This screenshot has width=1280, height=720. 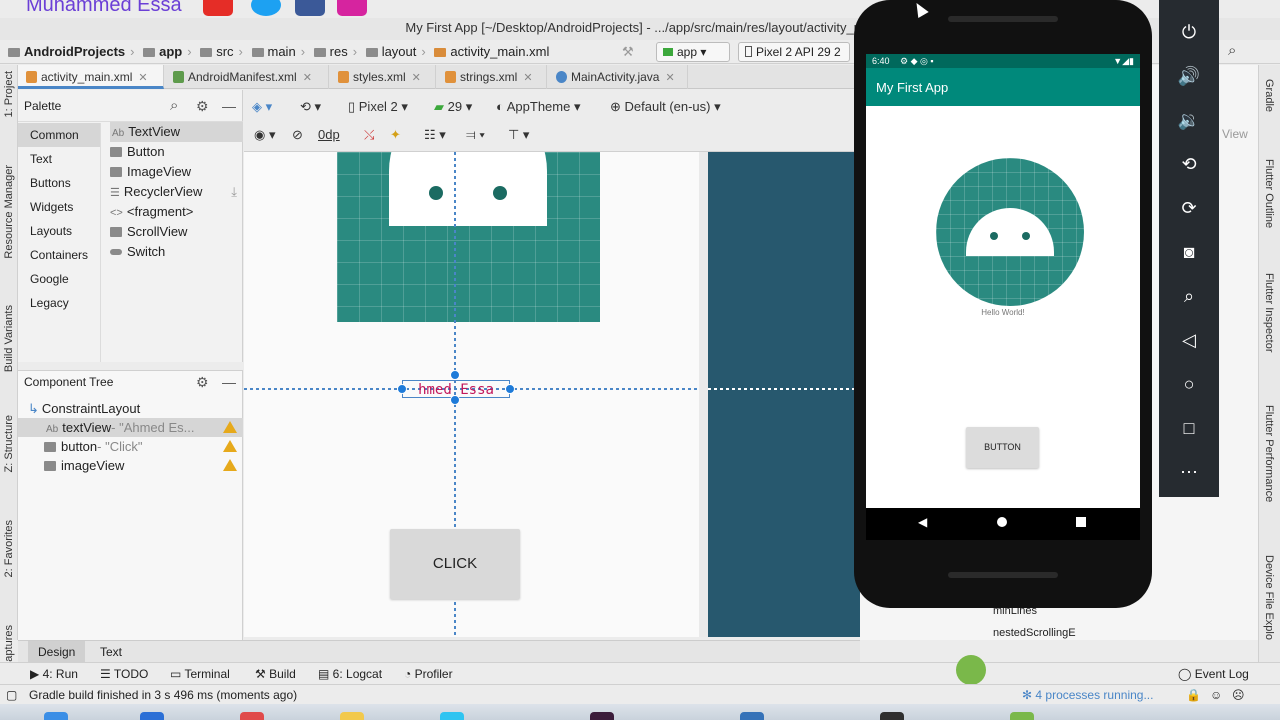 I want to click on volume-down-icon: 🔉, so click(x=1189, y=120).